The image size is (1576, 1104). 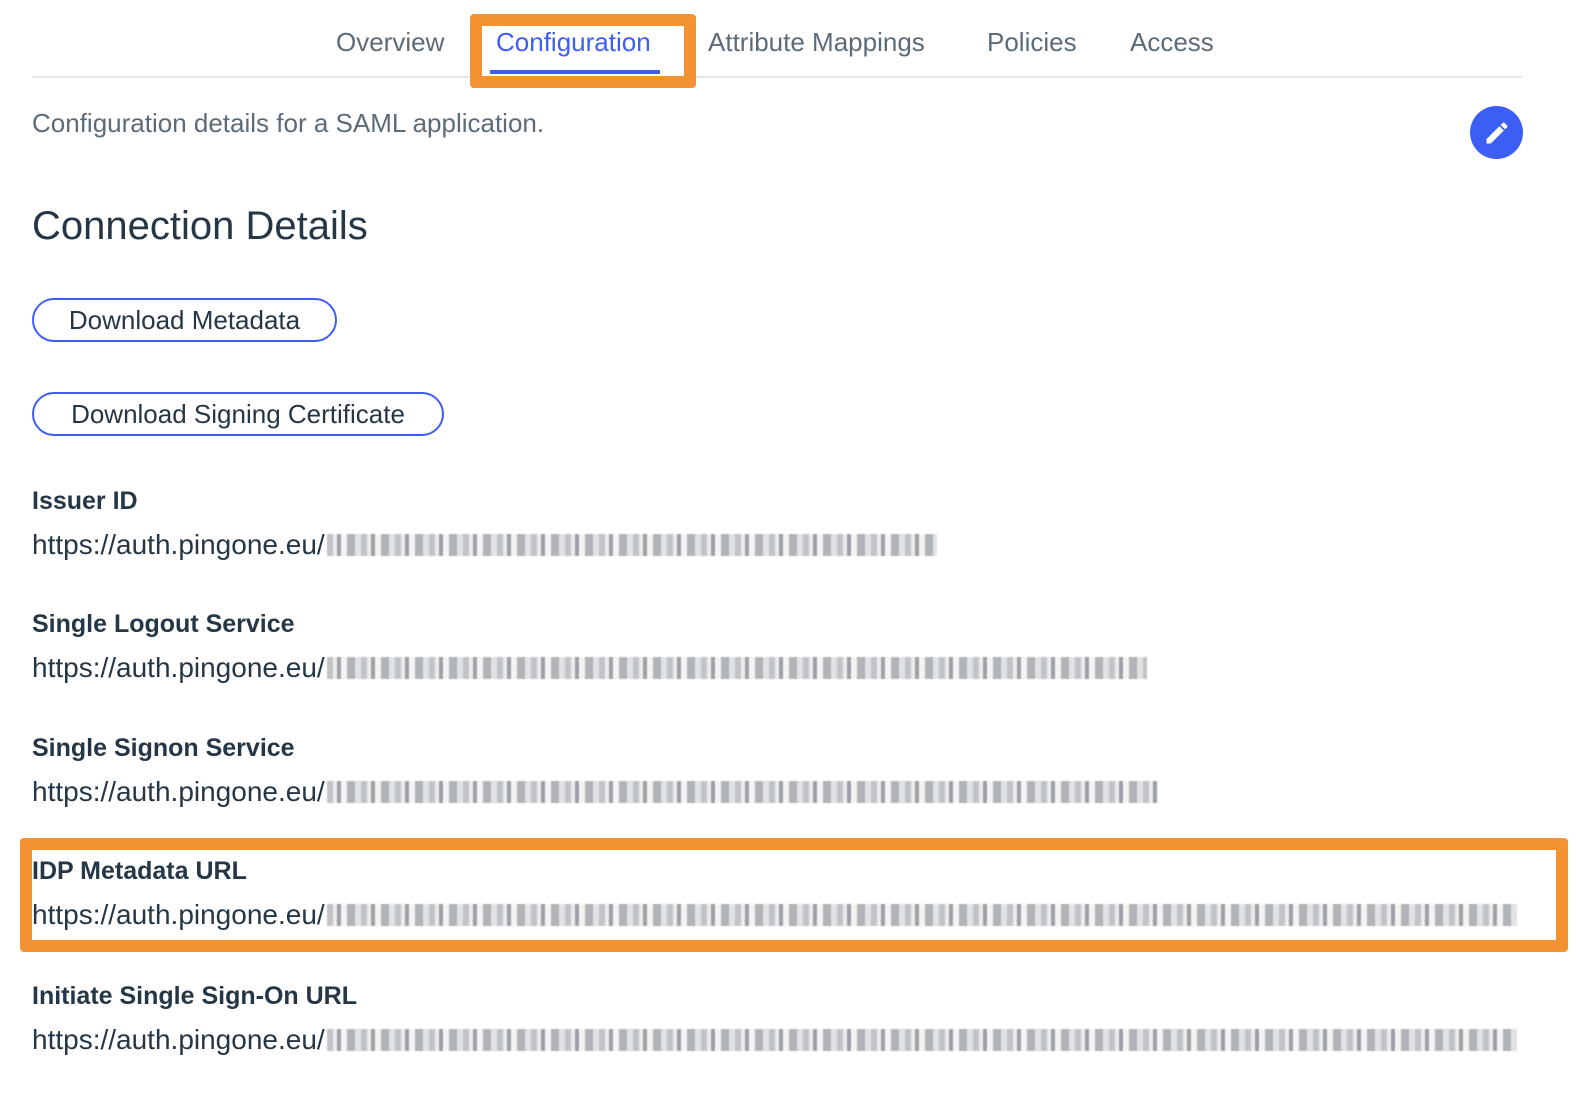 I want to click on issuer-id-value: https://auth.pingone.eu/, so click(x=804, y=545).